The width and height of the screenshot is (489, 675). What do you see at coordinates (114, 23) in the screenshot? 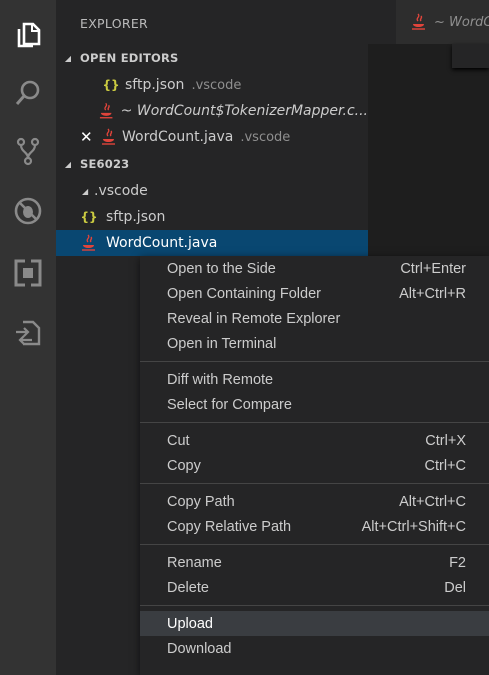
I see `sidebar-title: EXPLORER` at bounding box center [114, 23].